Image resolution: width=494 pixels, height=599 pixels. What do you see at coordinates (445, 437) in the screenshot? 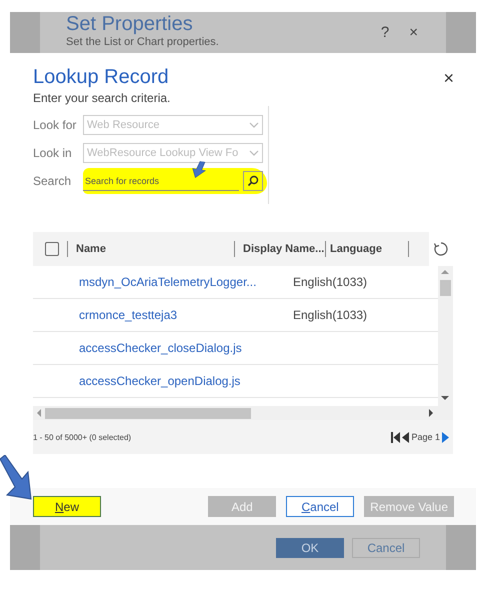
I see `next-page-icon` at bounding box center [445, 437].